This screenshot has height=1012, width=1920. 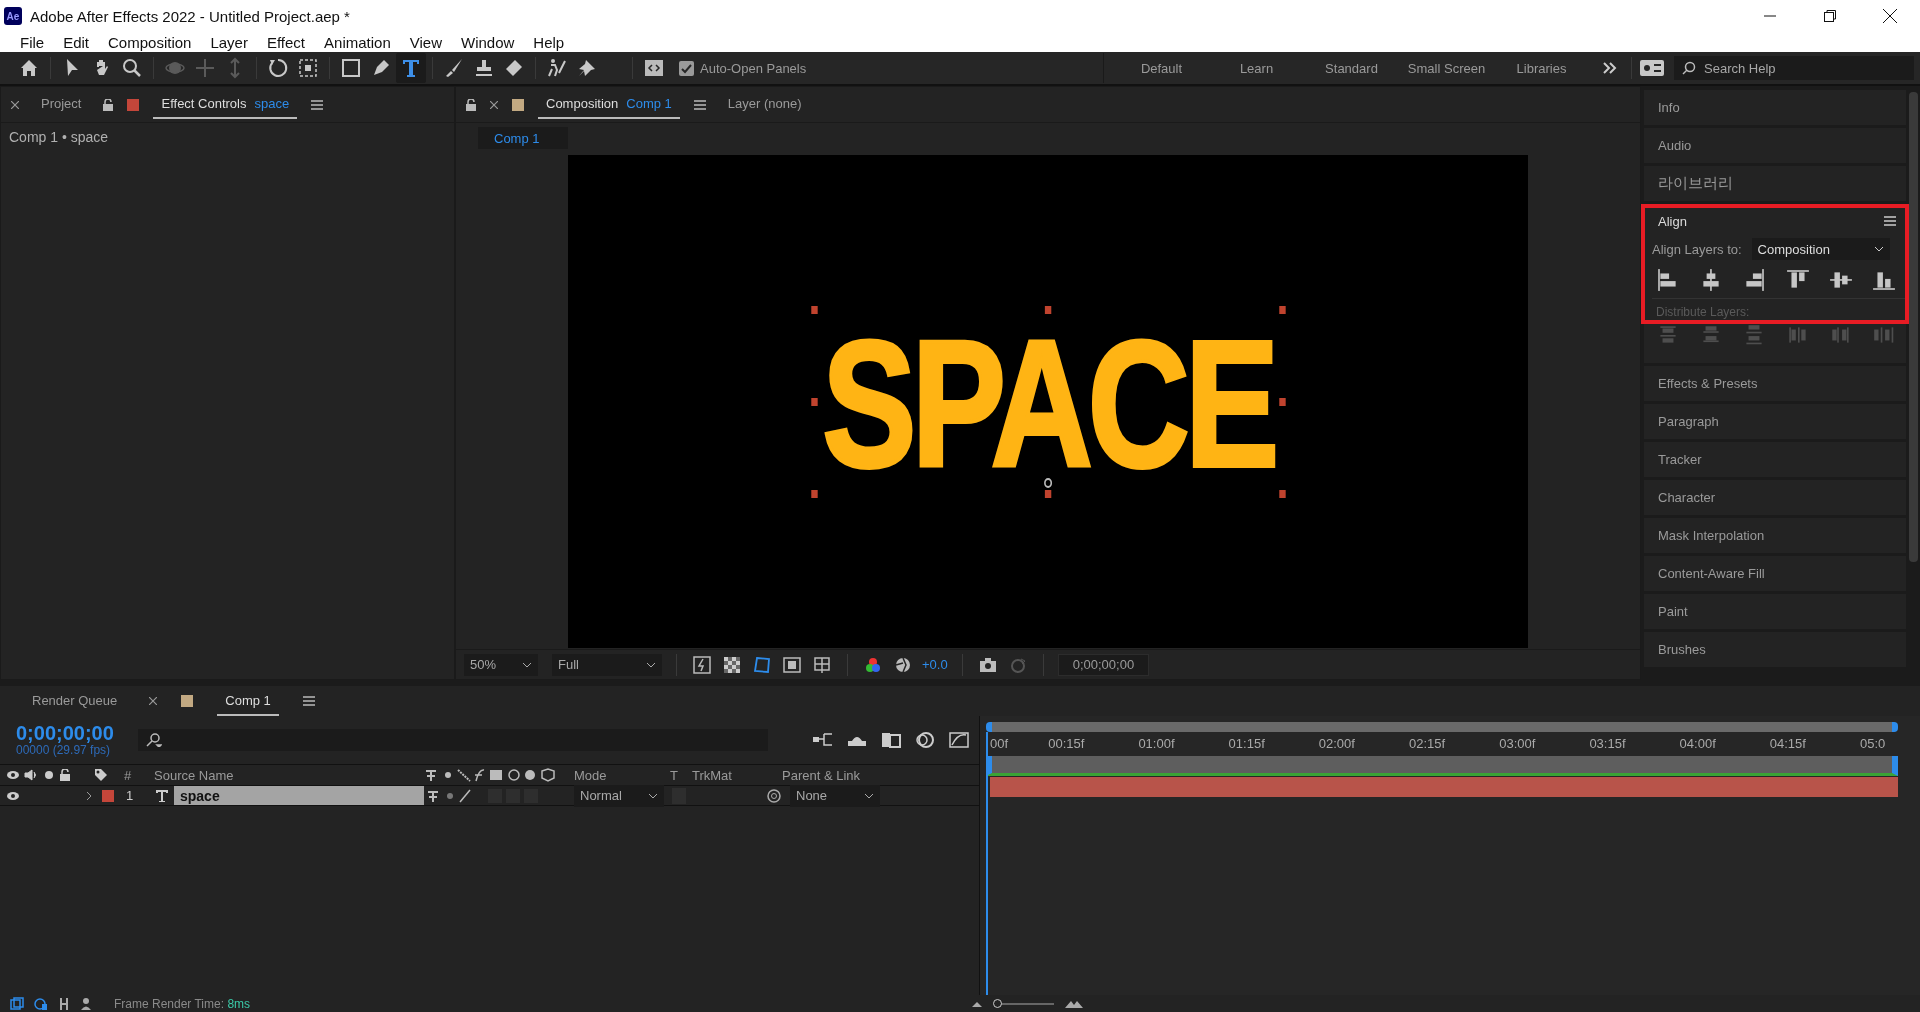 What do you see at coordinates (487, 42) in the screenshot?
I see `menu-item: Window` at bounding box center [487, 42].